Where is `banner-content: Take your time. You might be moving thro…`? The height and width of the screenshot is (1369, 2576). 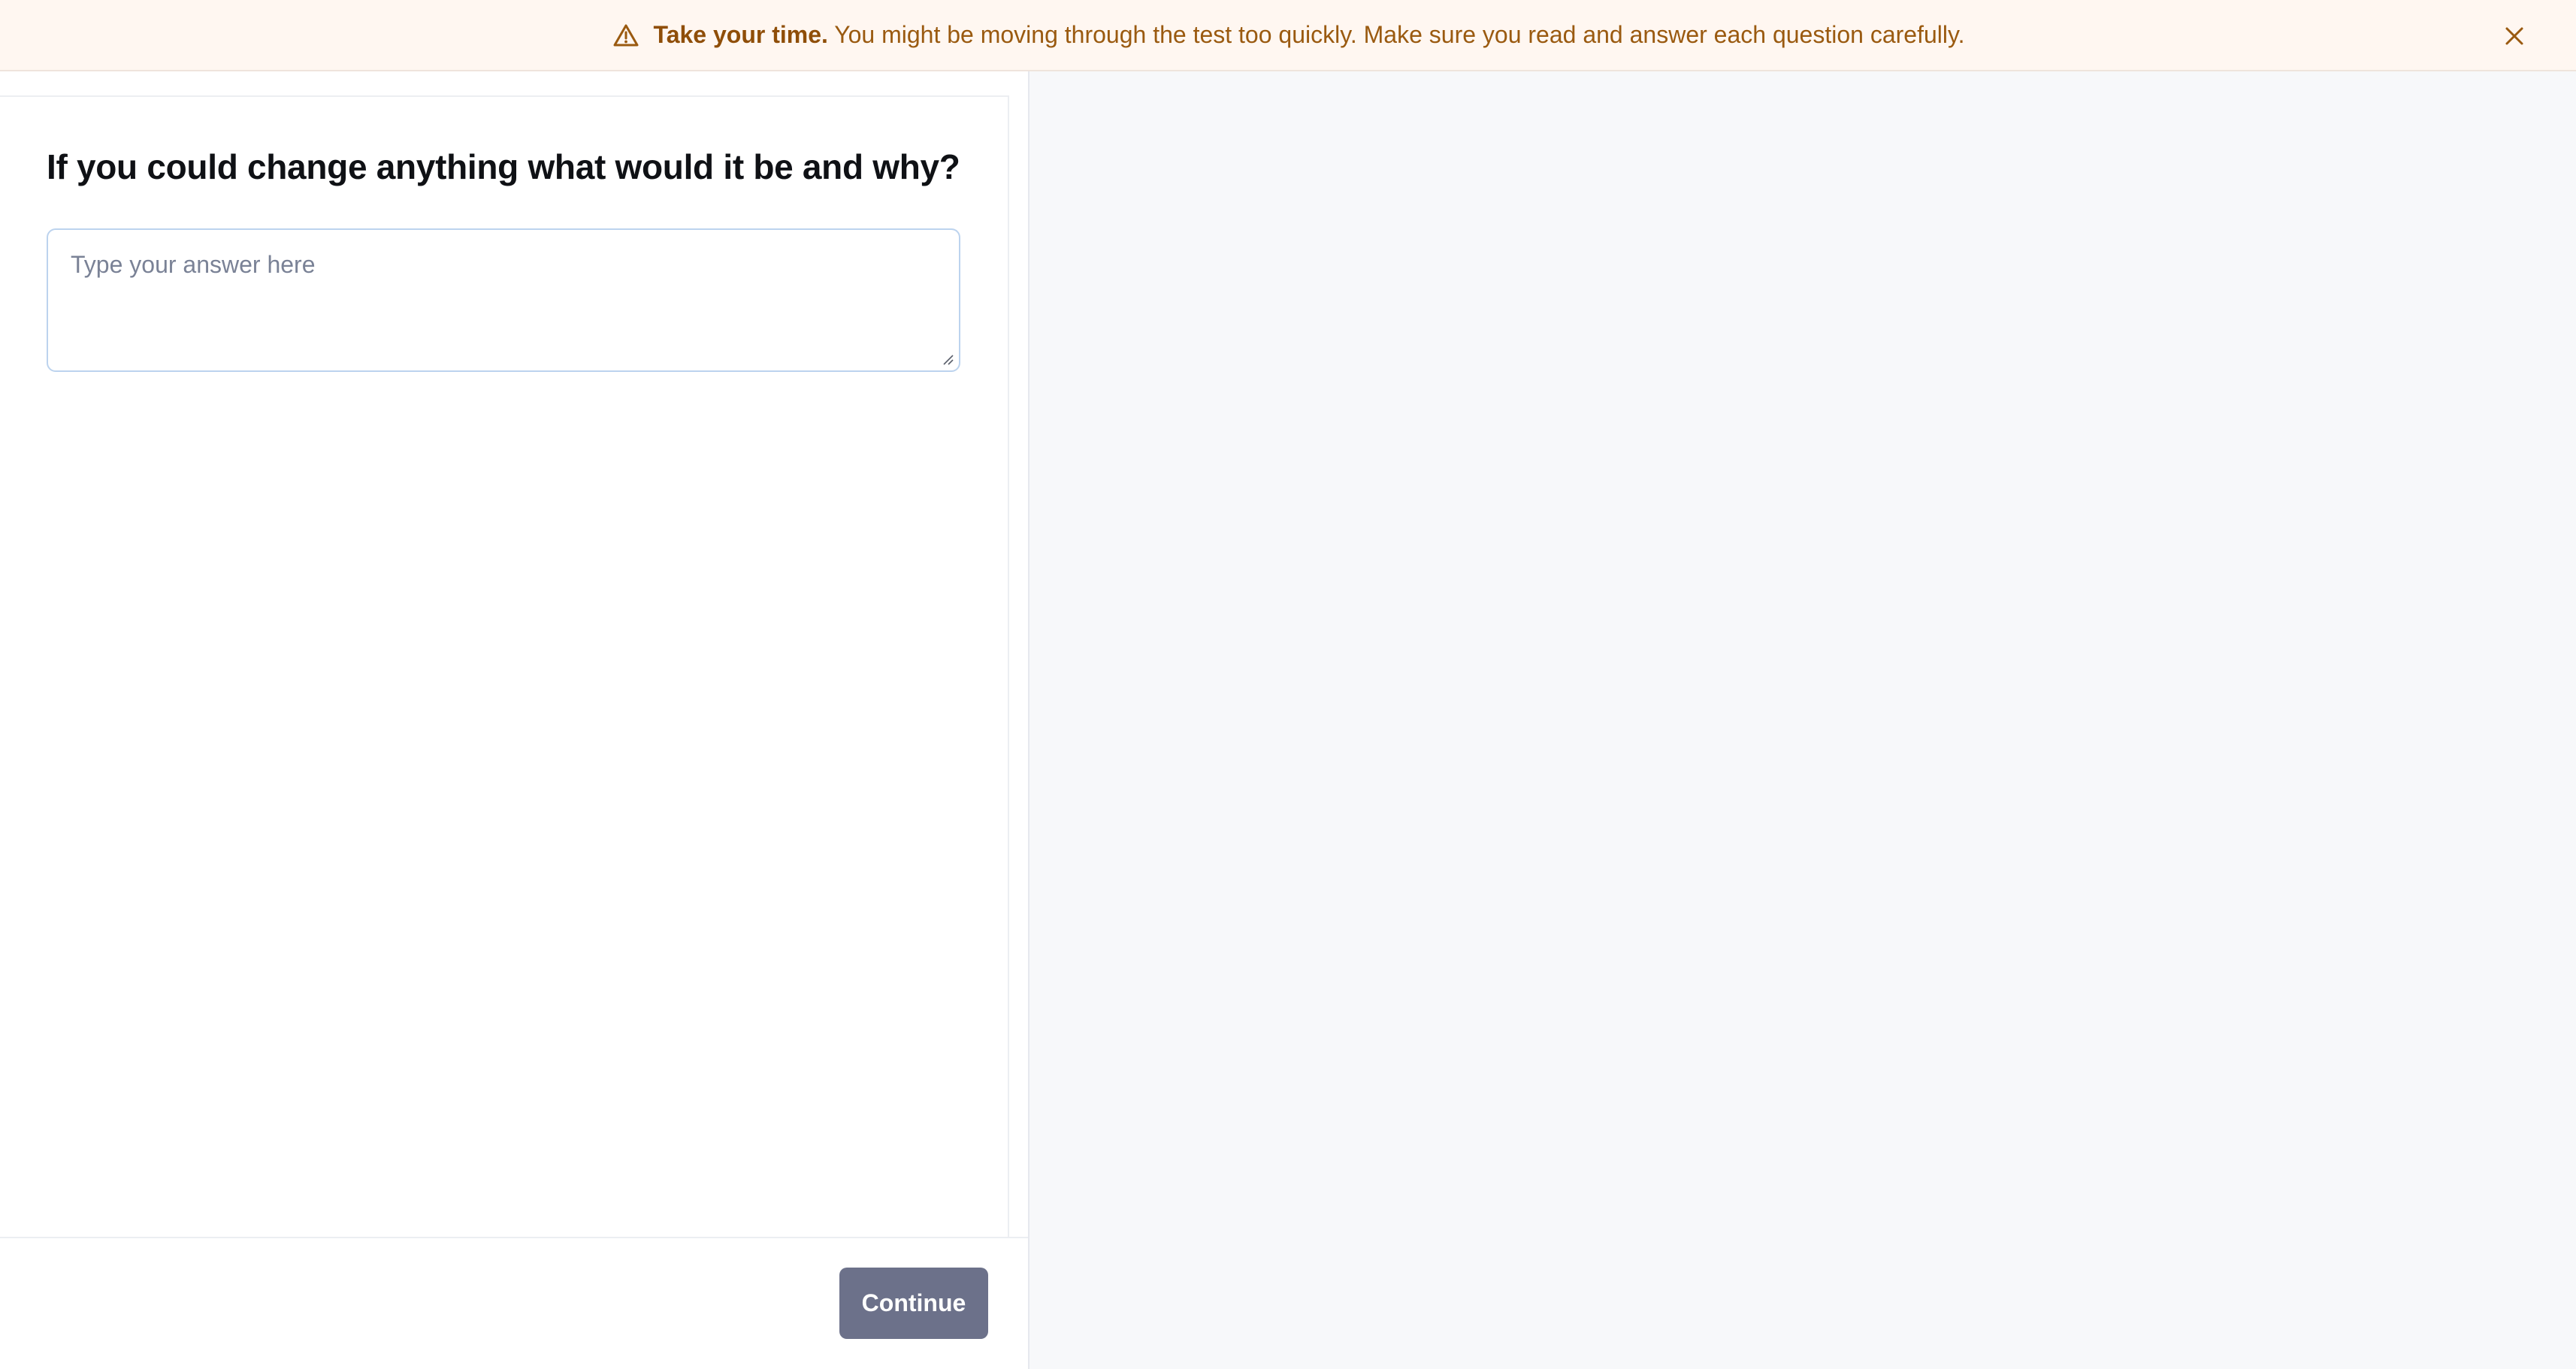 banner-content: Take your time. You might be moving thro… is located at coordinates (1289, 35).